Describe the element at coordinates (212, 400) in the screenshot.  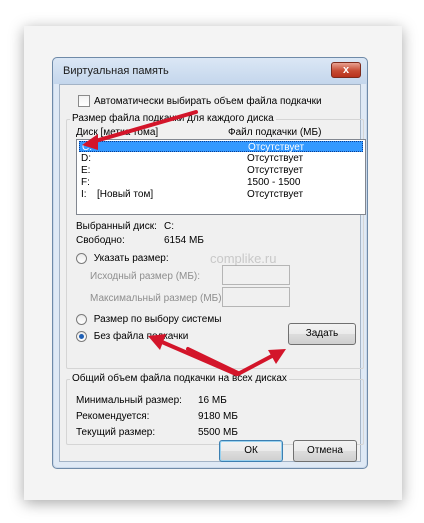
I see `min-size-value: 16 МБ` at that location.